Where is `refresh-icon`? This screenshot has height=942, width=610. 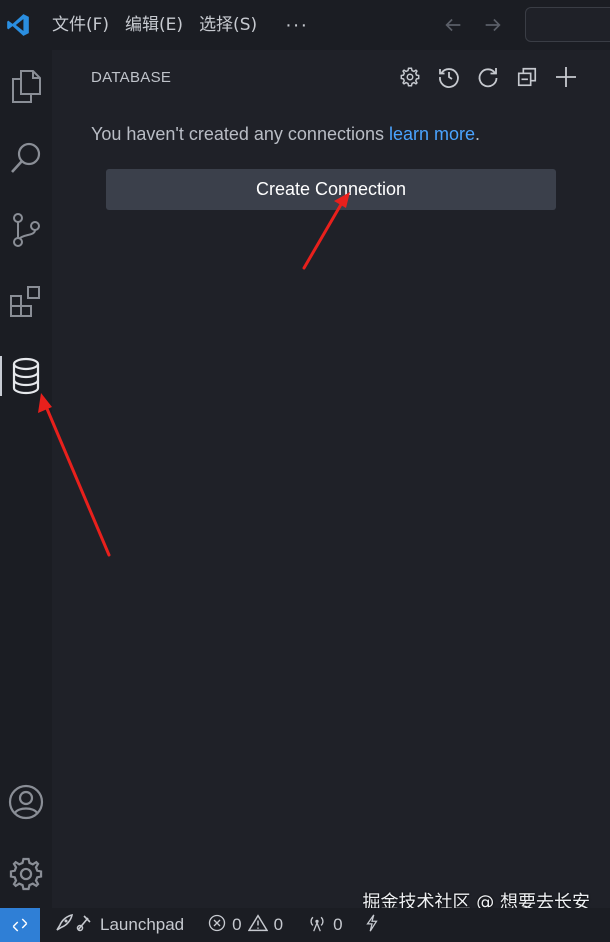
refresh-icon is located at coordinates (488, 77).